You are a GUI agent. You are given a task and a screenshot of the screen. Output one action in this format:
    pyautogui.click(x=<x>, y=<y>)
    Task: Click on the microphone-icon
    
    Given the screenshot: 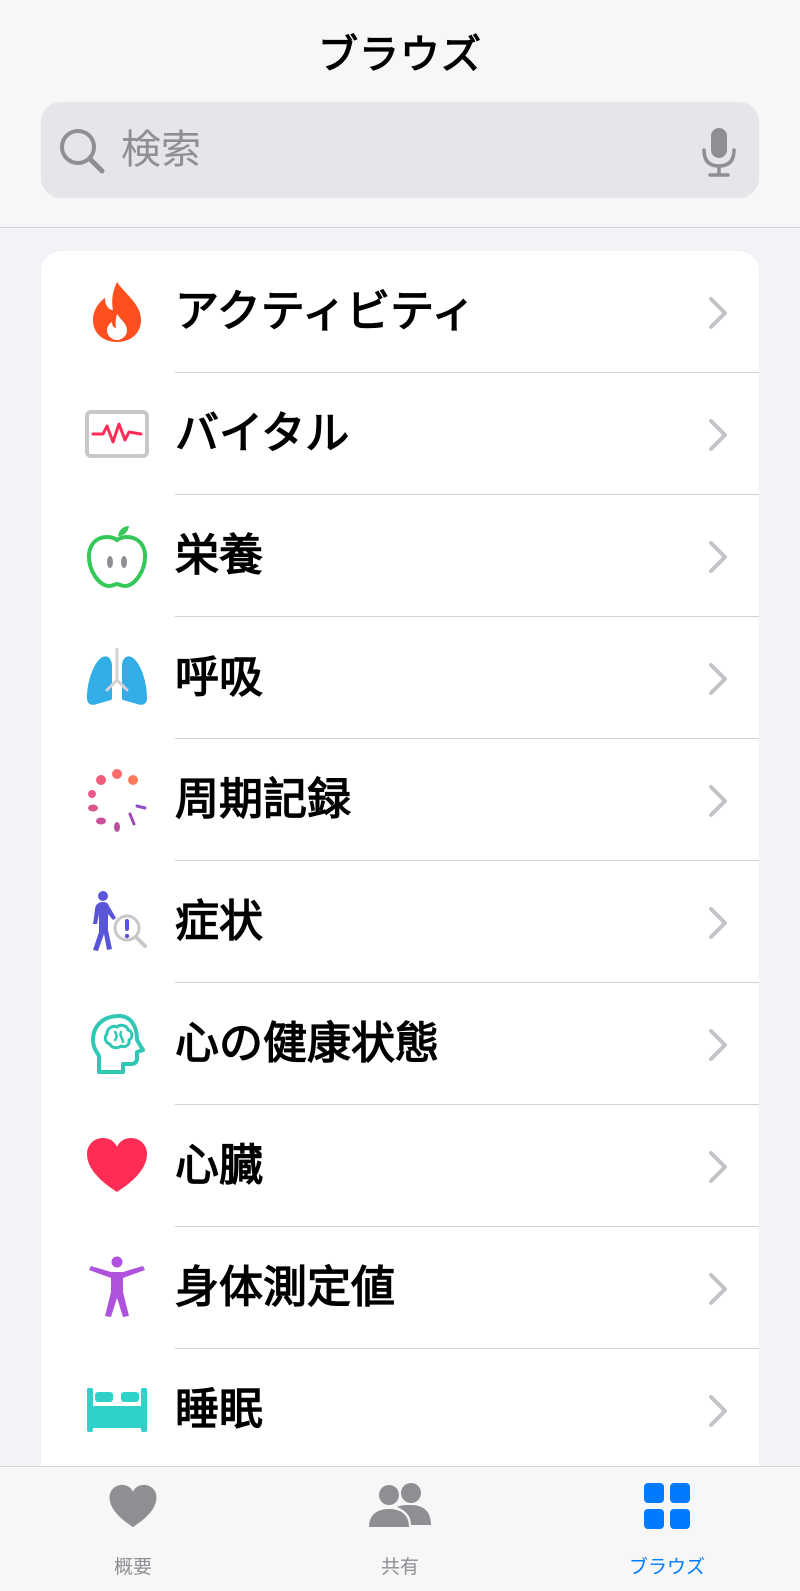 What is the action you would take?
    pyautogui.click(x=719, y=152)
    